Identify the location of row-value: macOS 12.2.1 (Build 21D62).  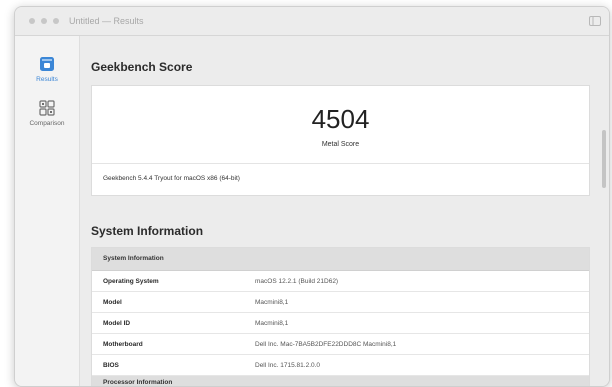
(297, 281).